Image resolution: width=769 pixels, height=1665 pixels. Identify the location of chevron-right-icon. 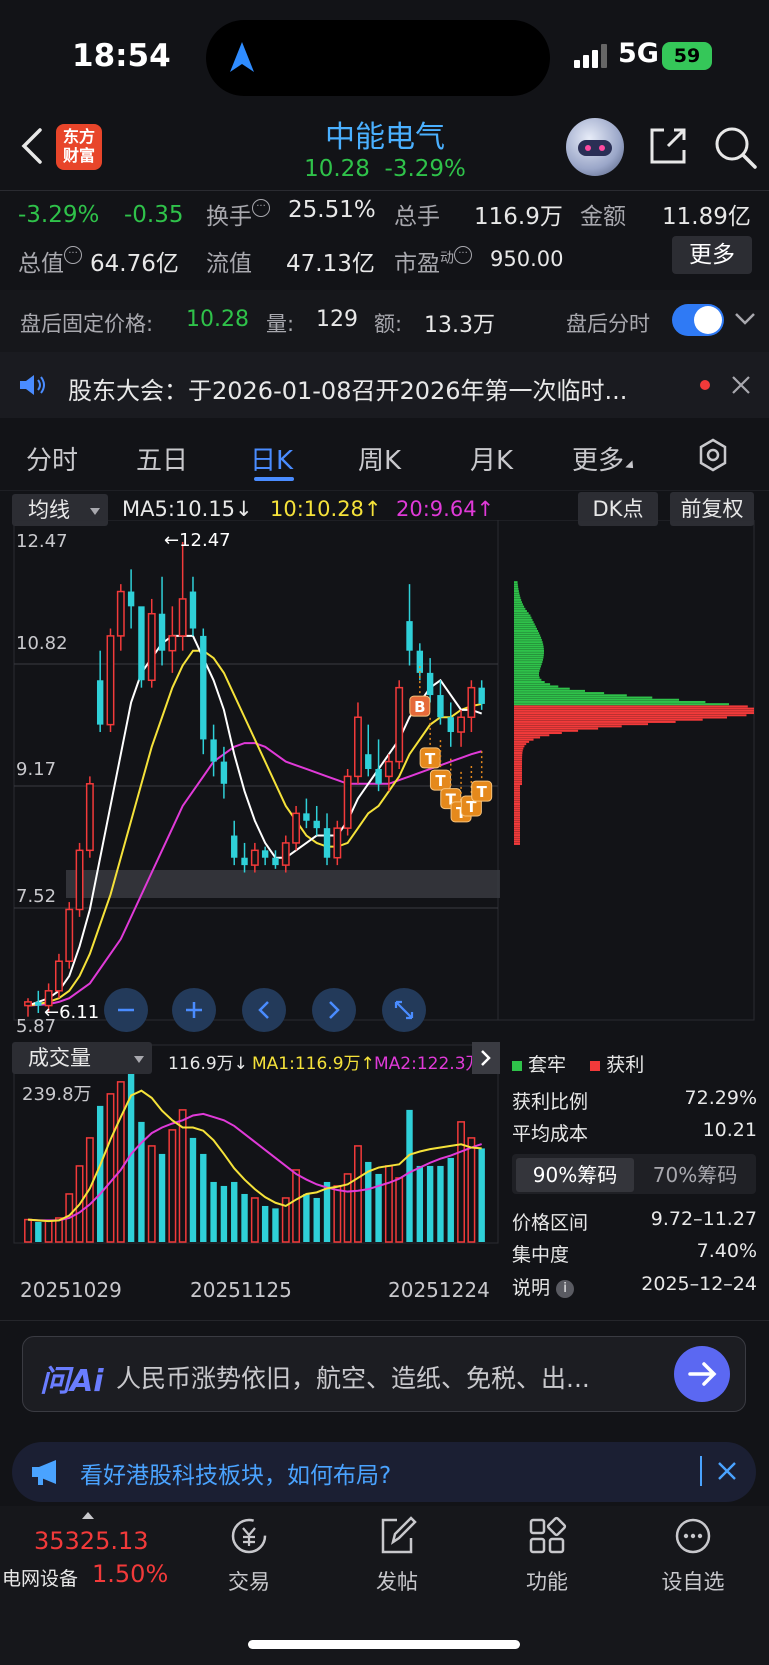
(486, 1058).